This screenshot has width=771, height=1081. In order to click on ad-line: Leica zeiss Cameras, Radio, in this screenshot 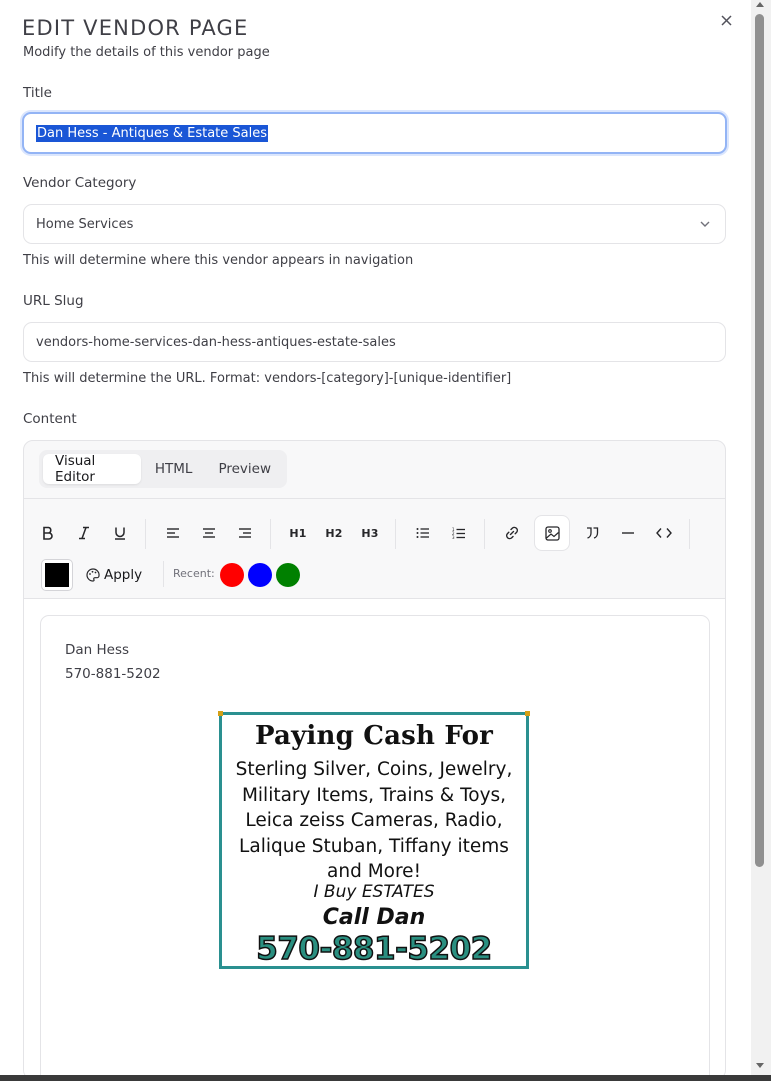, I will do `click(374, 820)`.